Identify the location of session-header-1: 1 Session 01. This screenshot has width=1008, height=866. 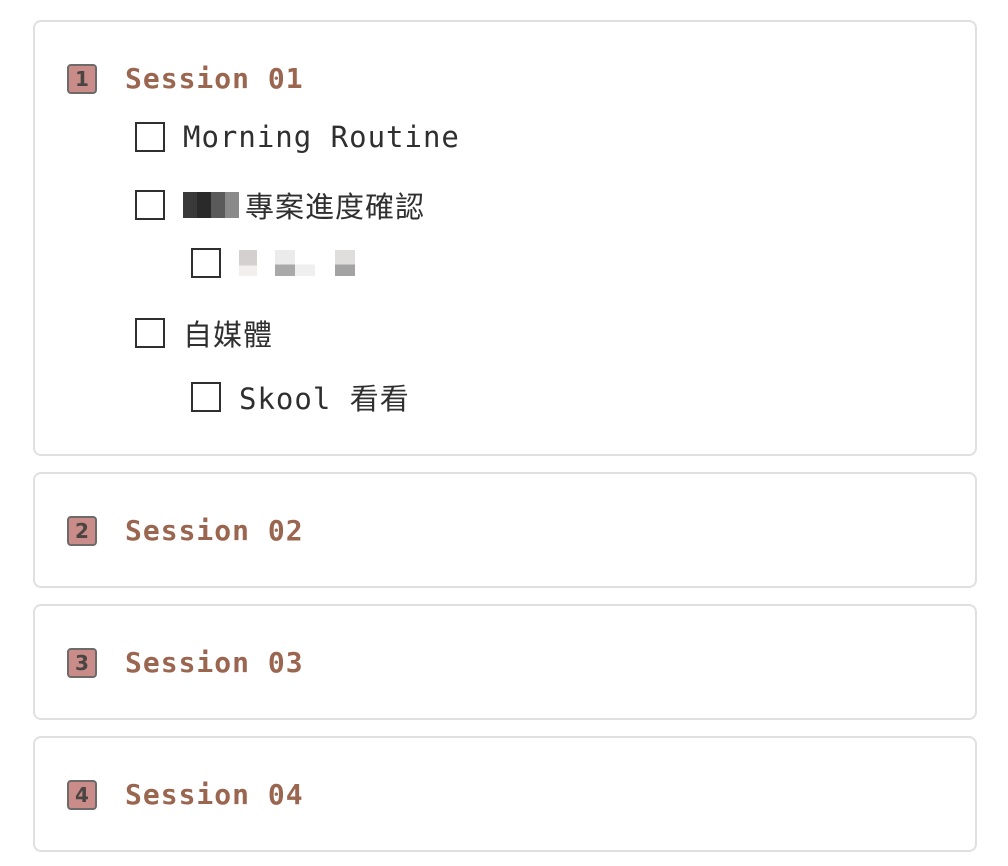
(185, 78).